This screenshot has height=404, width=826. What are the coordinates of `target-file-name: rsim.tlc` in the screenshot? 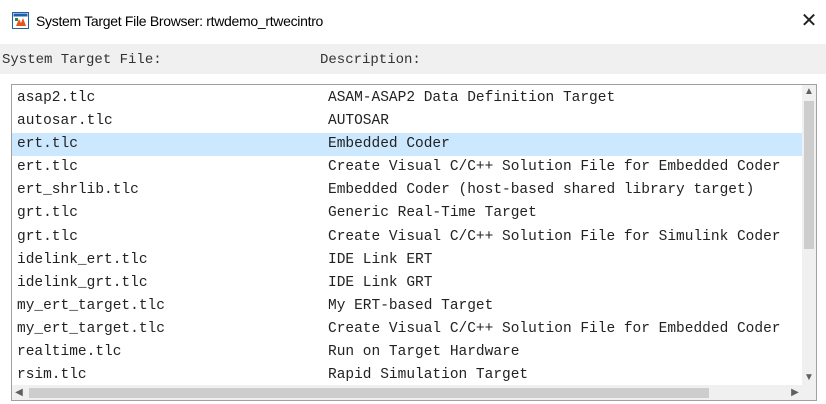 It's located at (52, 375).